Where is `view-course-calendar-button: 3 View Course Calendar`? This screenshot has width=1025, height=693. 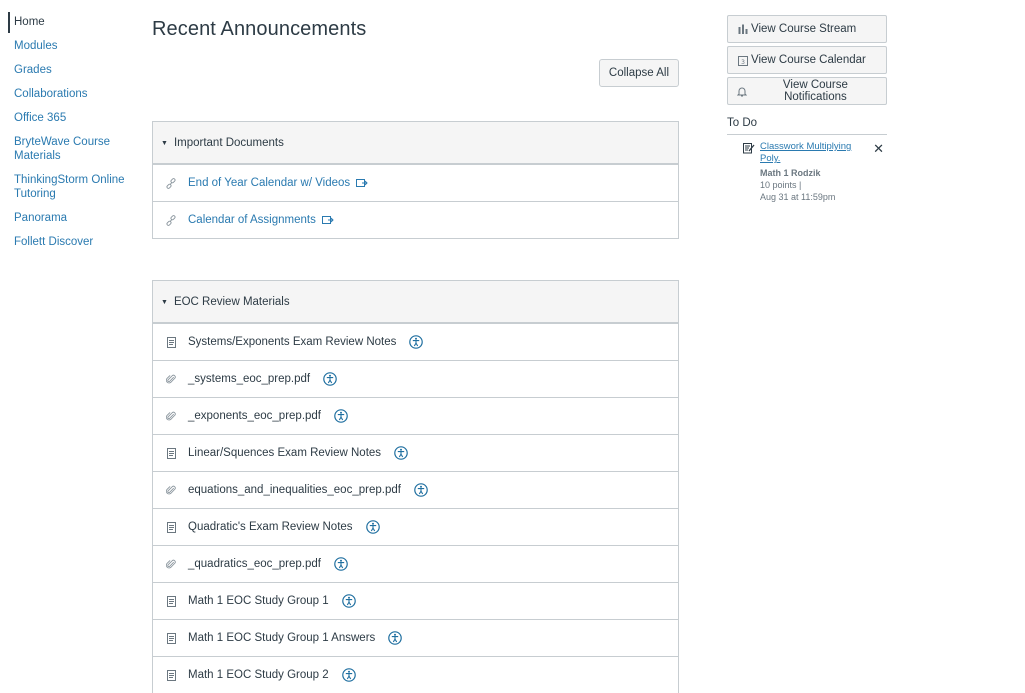 view-course-calendar-button: 3 View Course Calendar is located at coordinates (807, 60).